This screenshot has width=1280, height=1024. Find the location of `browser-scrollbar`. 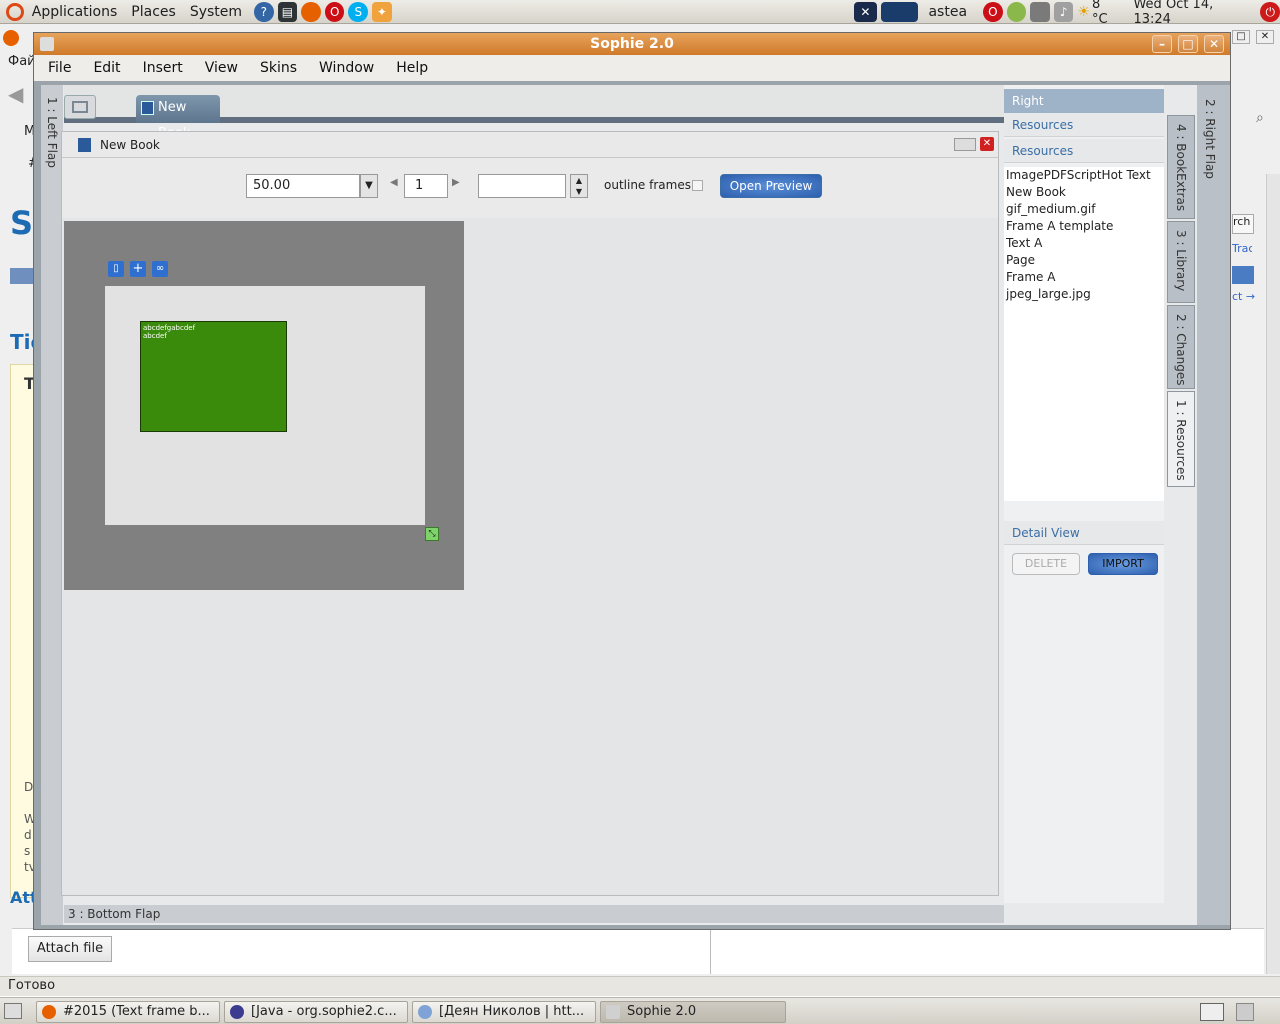

browser-scrollbar is located at coordinates (1273, 574).